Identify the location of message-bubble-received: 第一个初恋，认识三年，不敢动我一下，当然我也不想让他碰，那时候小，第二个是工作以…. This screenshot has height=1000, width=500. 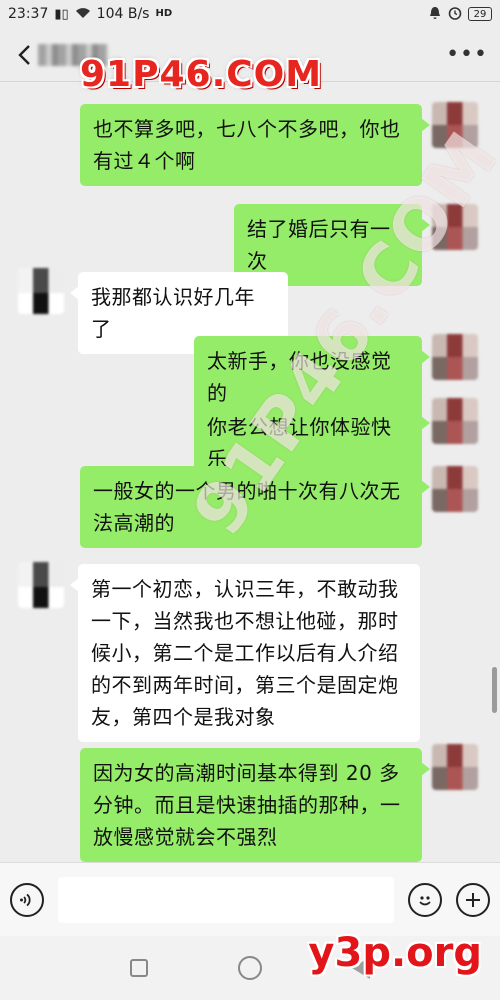
(245, 653).